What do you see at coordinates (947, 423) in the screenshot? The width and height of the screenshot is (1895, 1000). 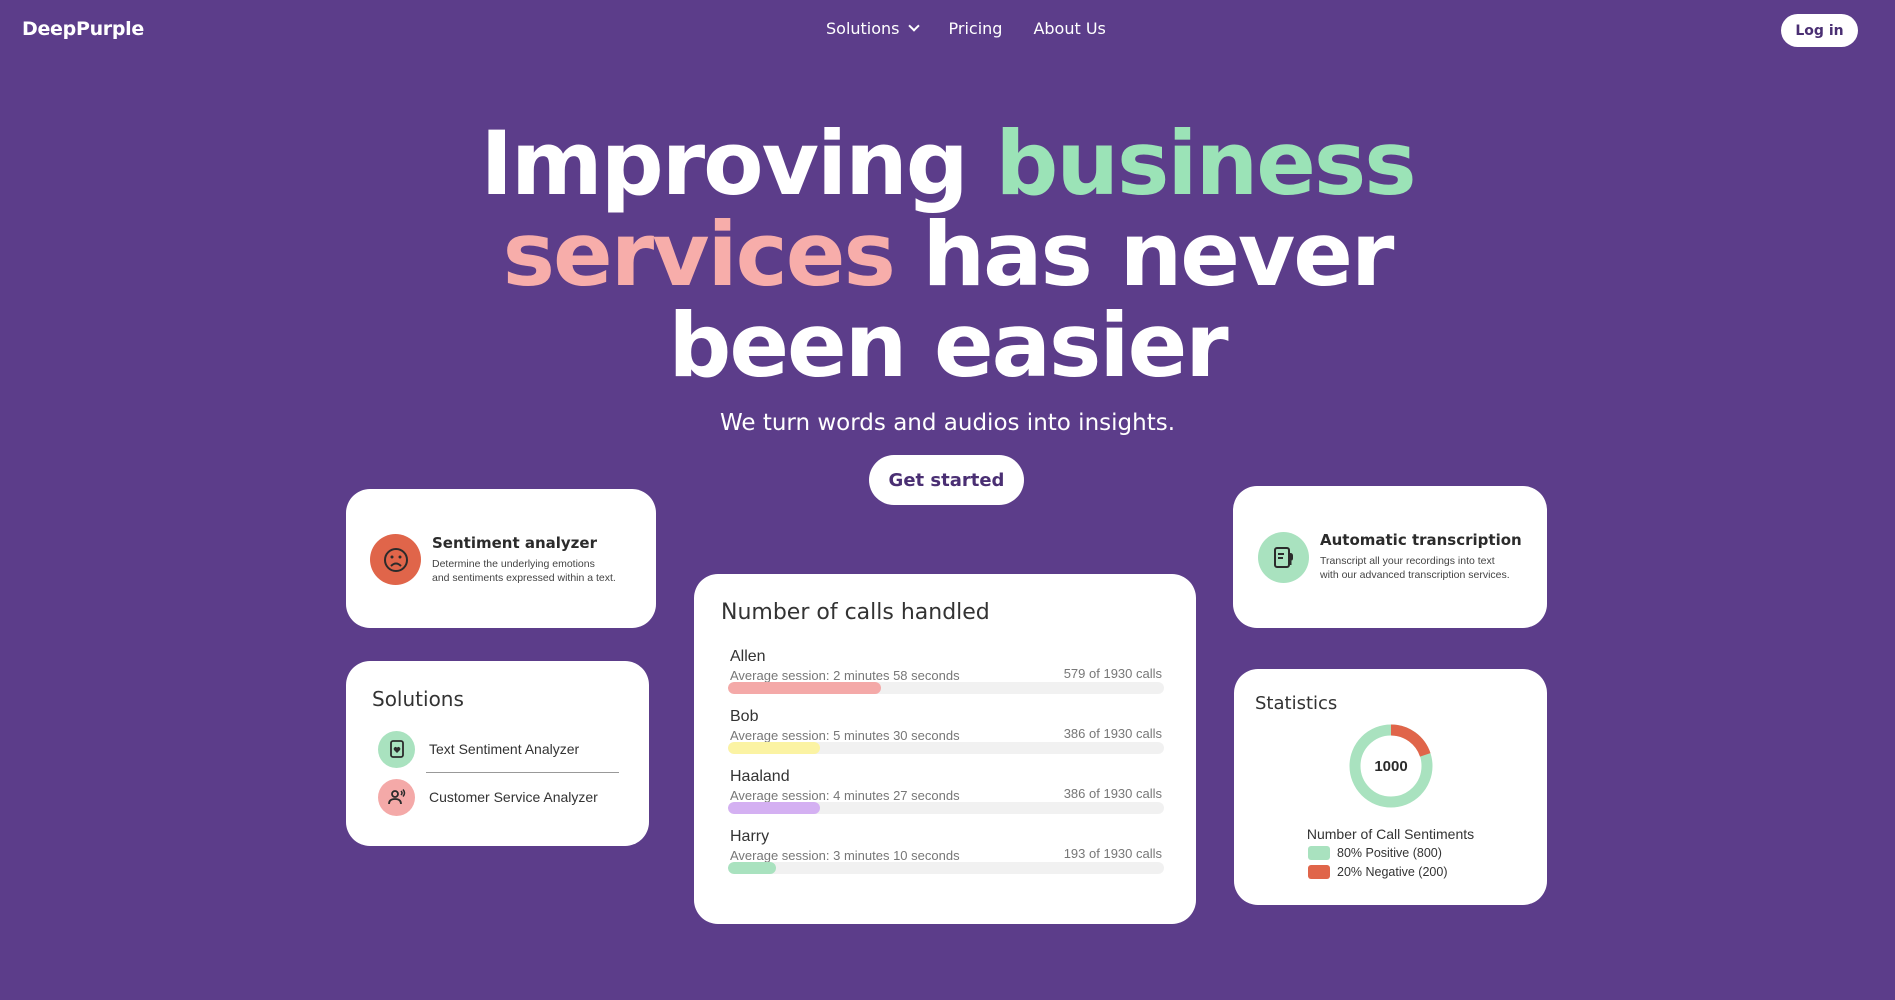 I see `hero-subtitle: We turn words and audios into insights.` at bounding box center [947, 423].